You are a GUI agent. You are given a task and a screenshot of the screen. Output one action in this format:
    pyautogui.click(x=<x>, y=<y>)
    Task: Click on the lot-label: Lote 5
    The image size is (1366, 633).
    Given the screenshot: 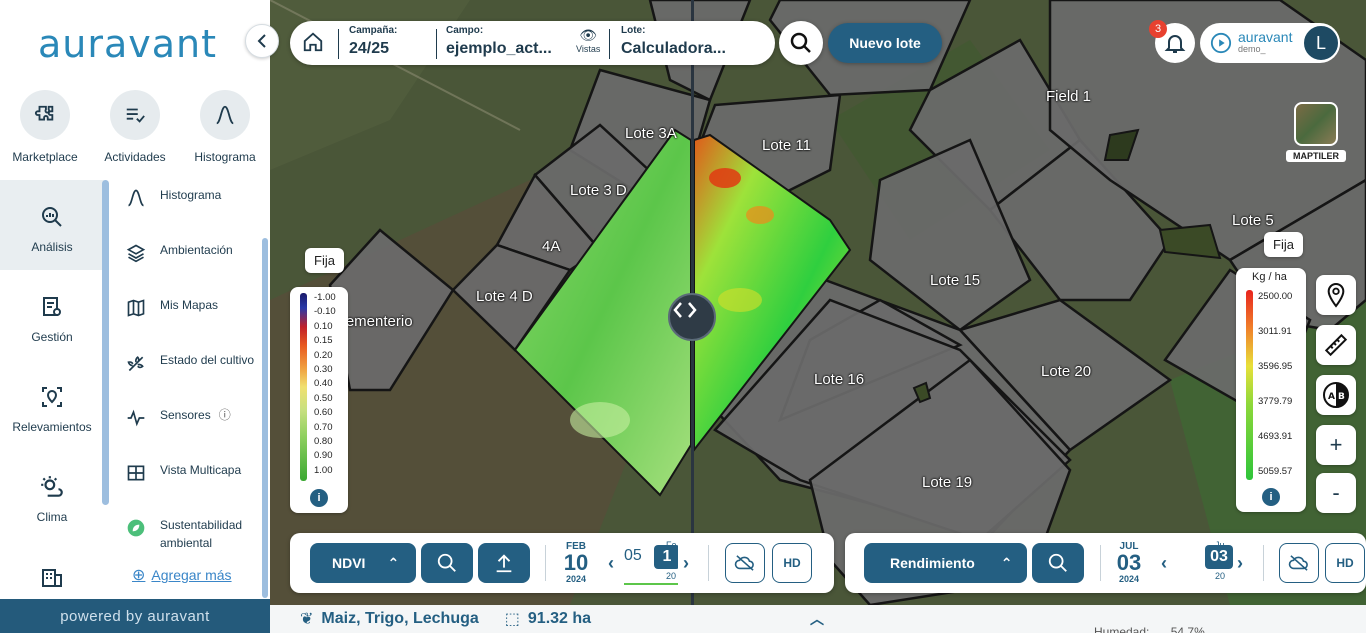 What is the action you would take?
    pyautogui.click(x=1253, y=220)
    